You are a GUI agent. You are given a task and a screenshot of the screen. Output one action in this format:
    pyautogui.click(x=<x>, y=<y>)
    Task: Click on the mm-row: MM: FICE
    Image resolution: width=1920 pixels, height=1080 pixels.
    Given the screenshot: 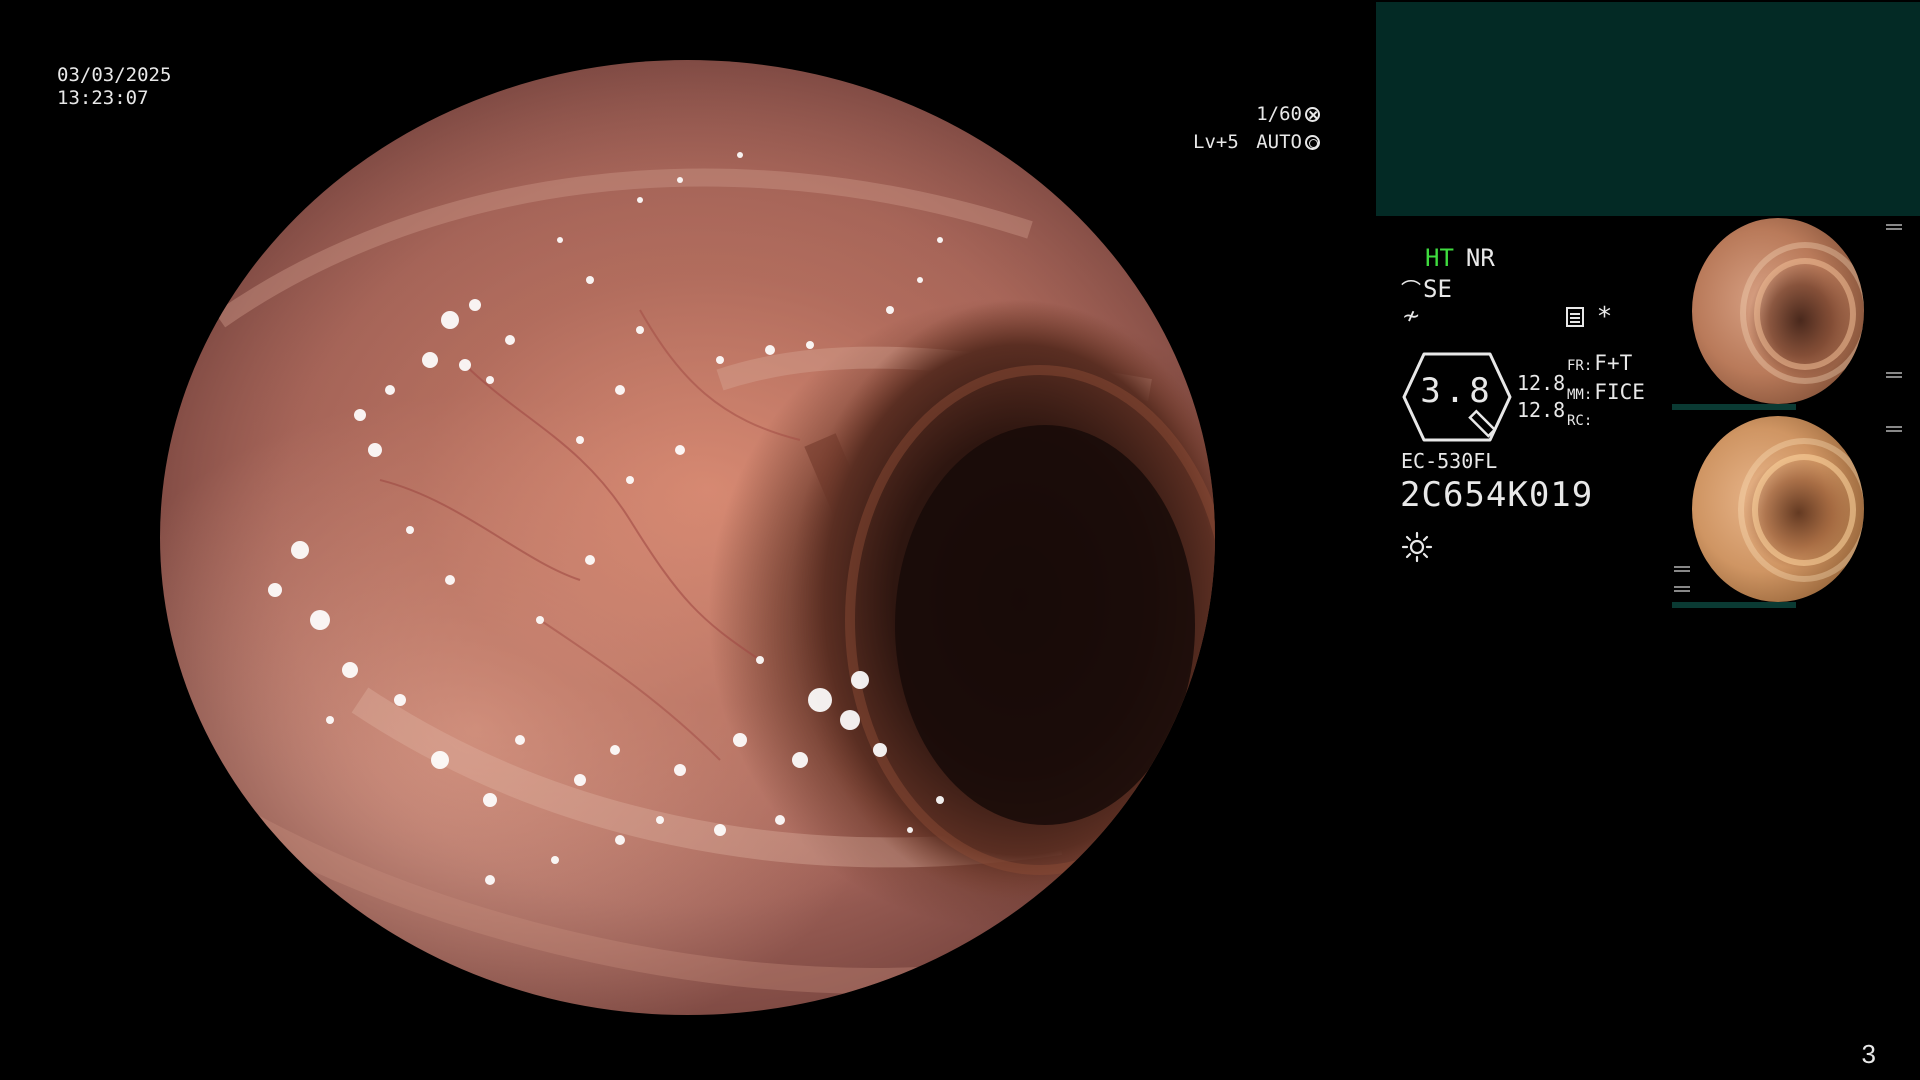 What is the action you would take?
    pyautogui.click(x=1606, y=393)
    